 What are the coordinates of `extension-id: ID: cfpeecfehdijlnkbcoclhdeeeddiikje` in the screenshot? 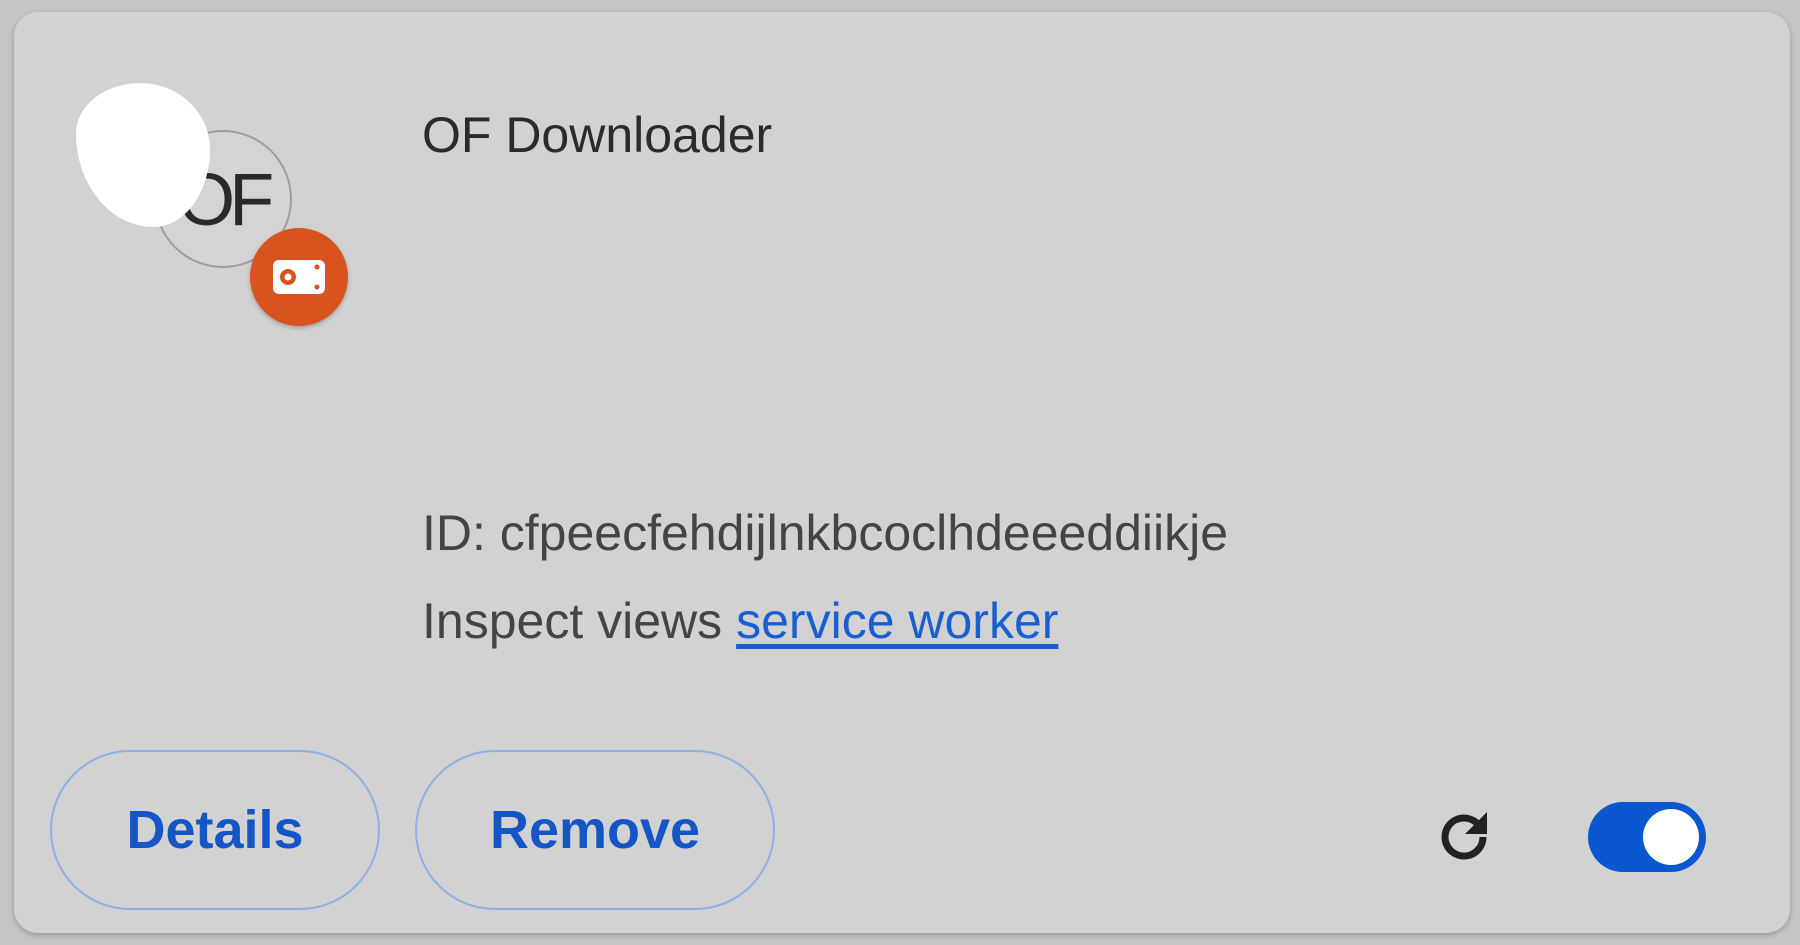 It's located at (825, 533).